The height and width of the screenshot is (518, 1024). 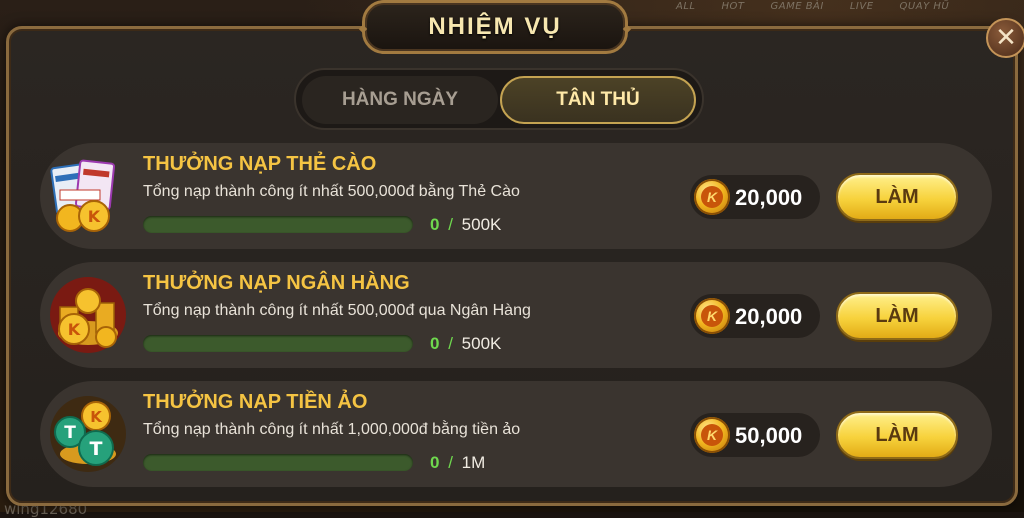 I want to click on dialog-title: NHIỆM VỤ, so click(x=495, y=26).